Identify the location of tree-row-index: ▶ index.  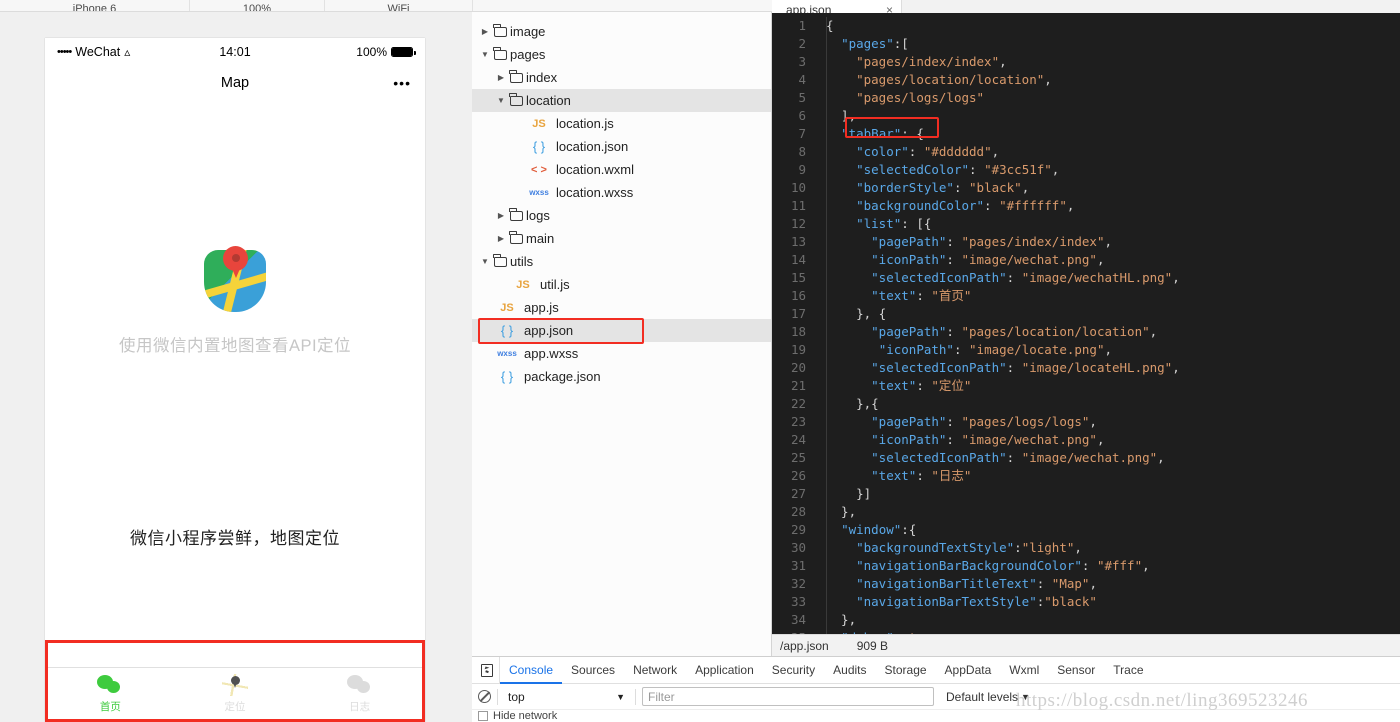
(621, 77).